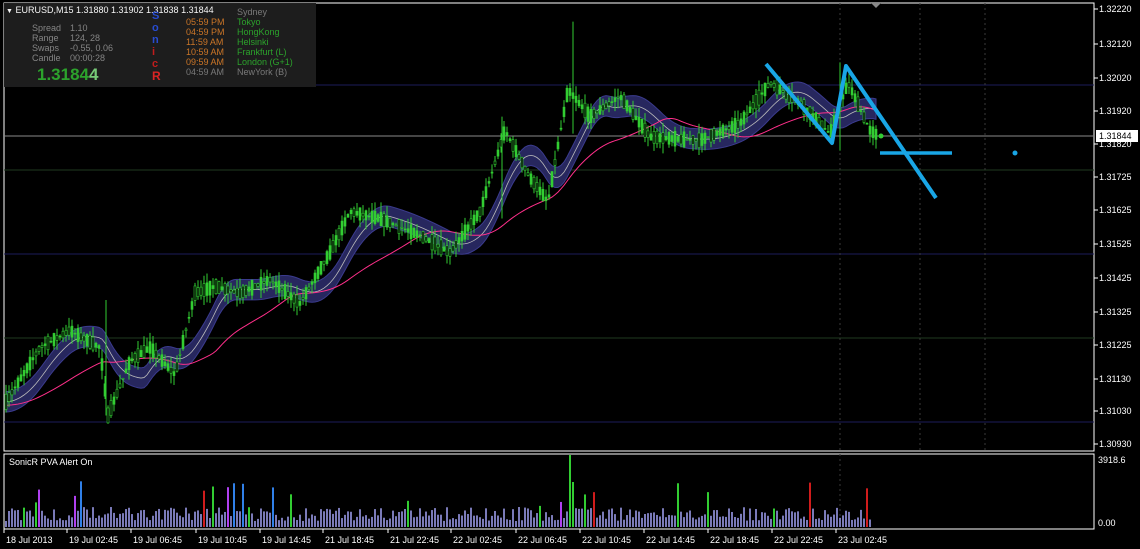 This screenshot has height=549, width=1140. Describe the element at coordinates (205, 22) in the screenshot. I see `session-time: 05:59 PM` at that location.